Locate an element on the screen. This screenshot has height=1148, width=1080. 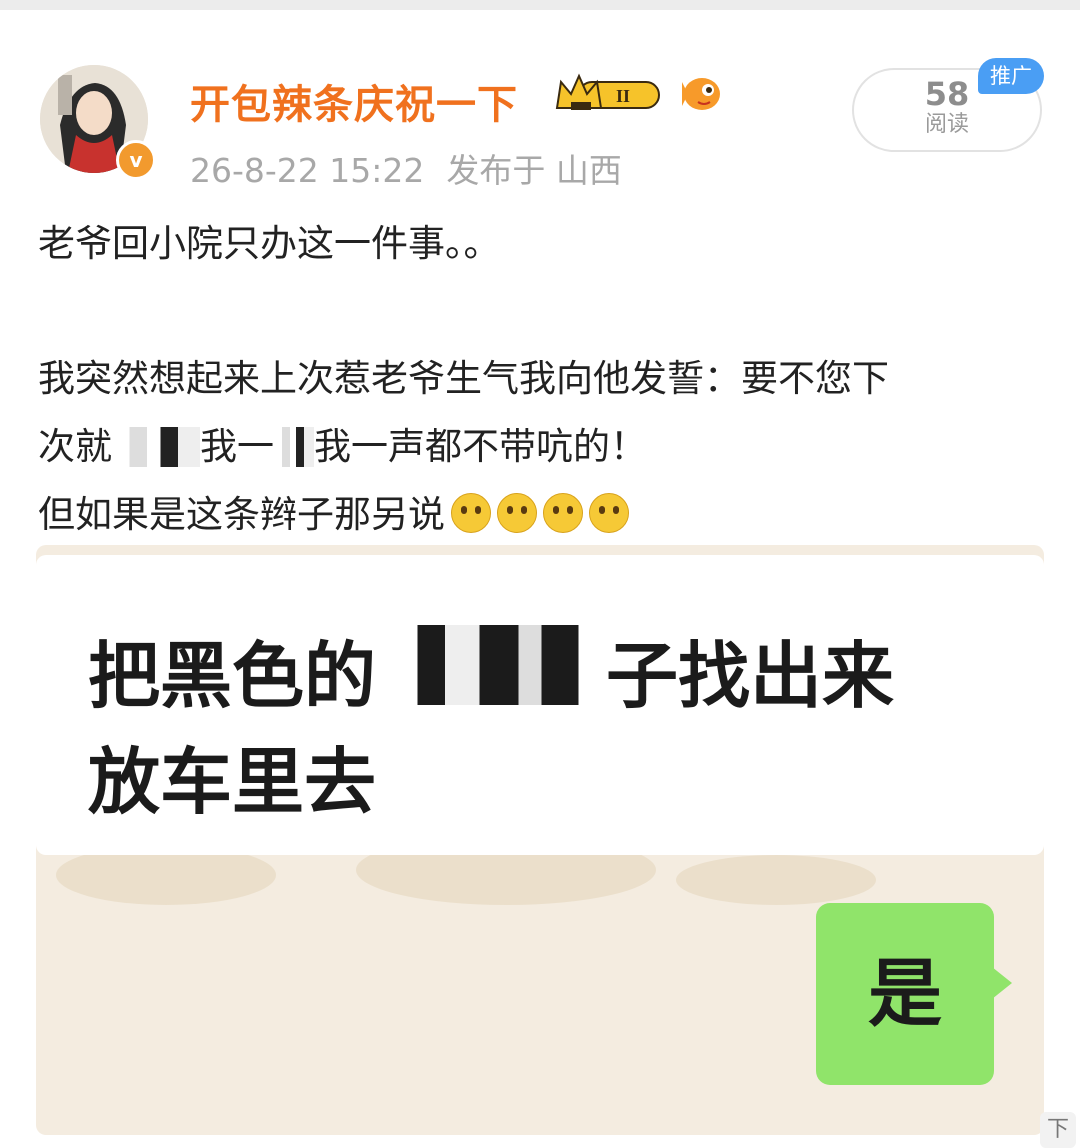
verified-badge-icon: v is located at coordinates (136, 160).